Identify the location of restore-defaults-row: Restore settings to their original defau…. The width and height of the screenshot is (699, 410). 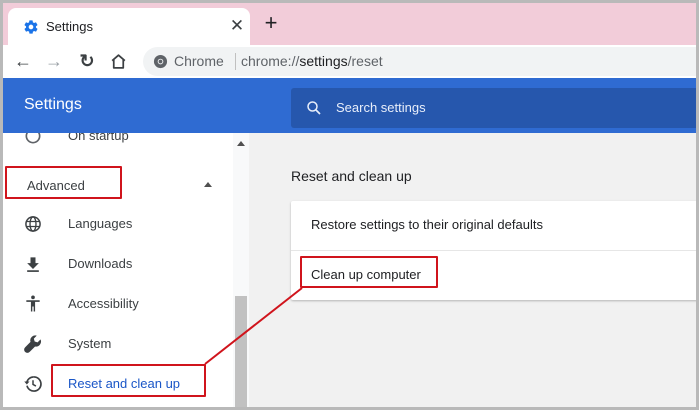
(493, 225).